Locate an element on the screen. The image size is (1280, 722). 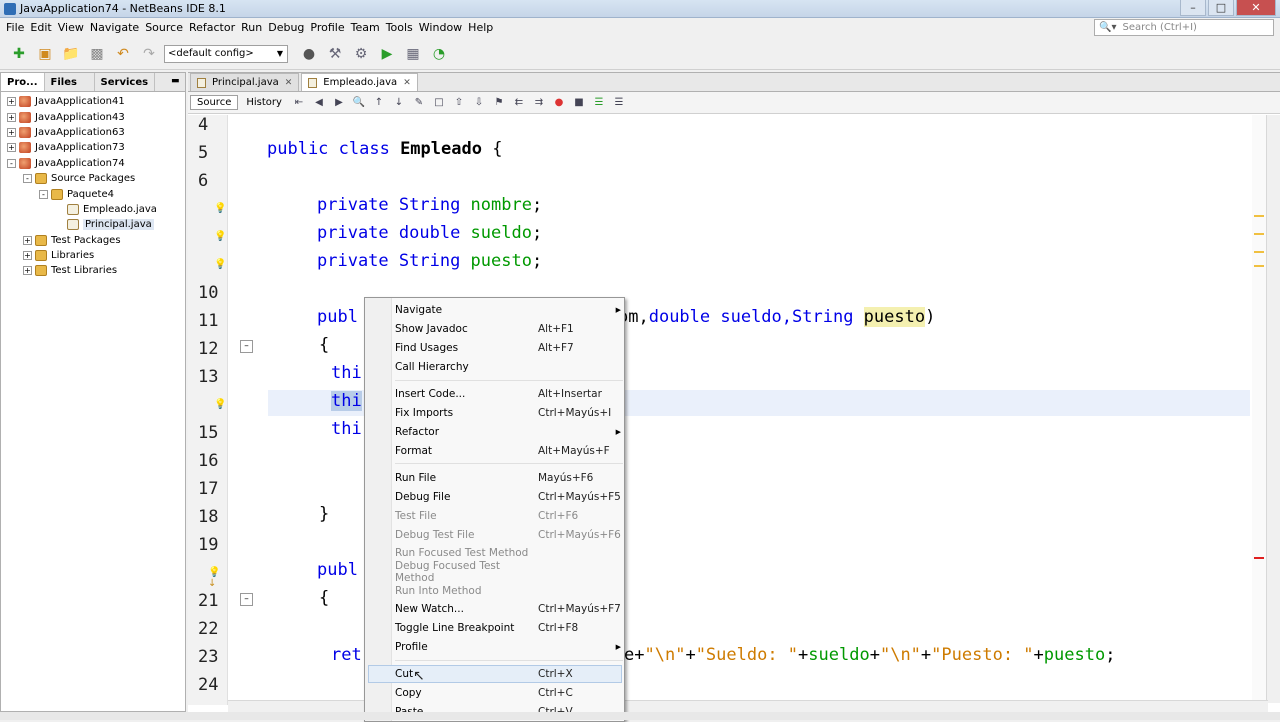
build-icon: ⚒ is located at coordinates (335, 54).